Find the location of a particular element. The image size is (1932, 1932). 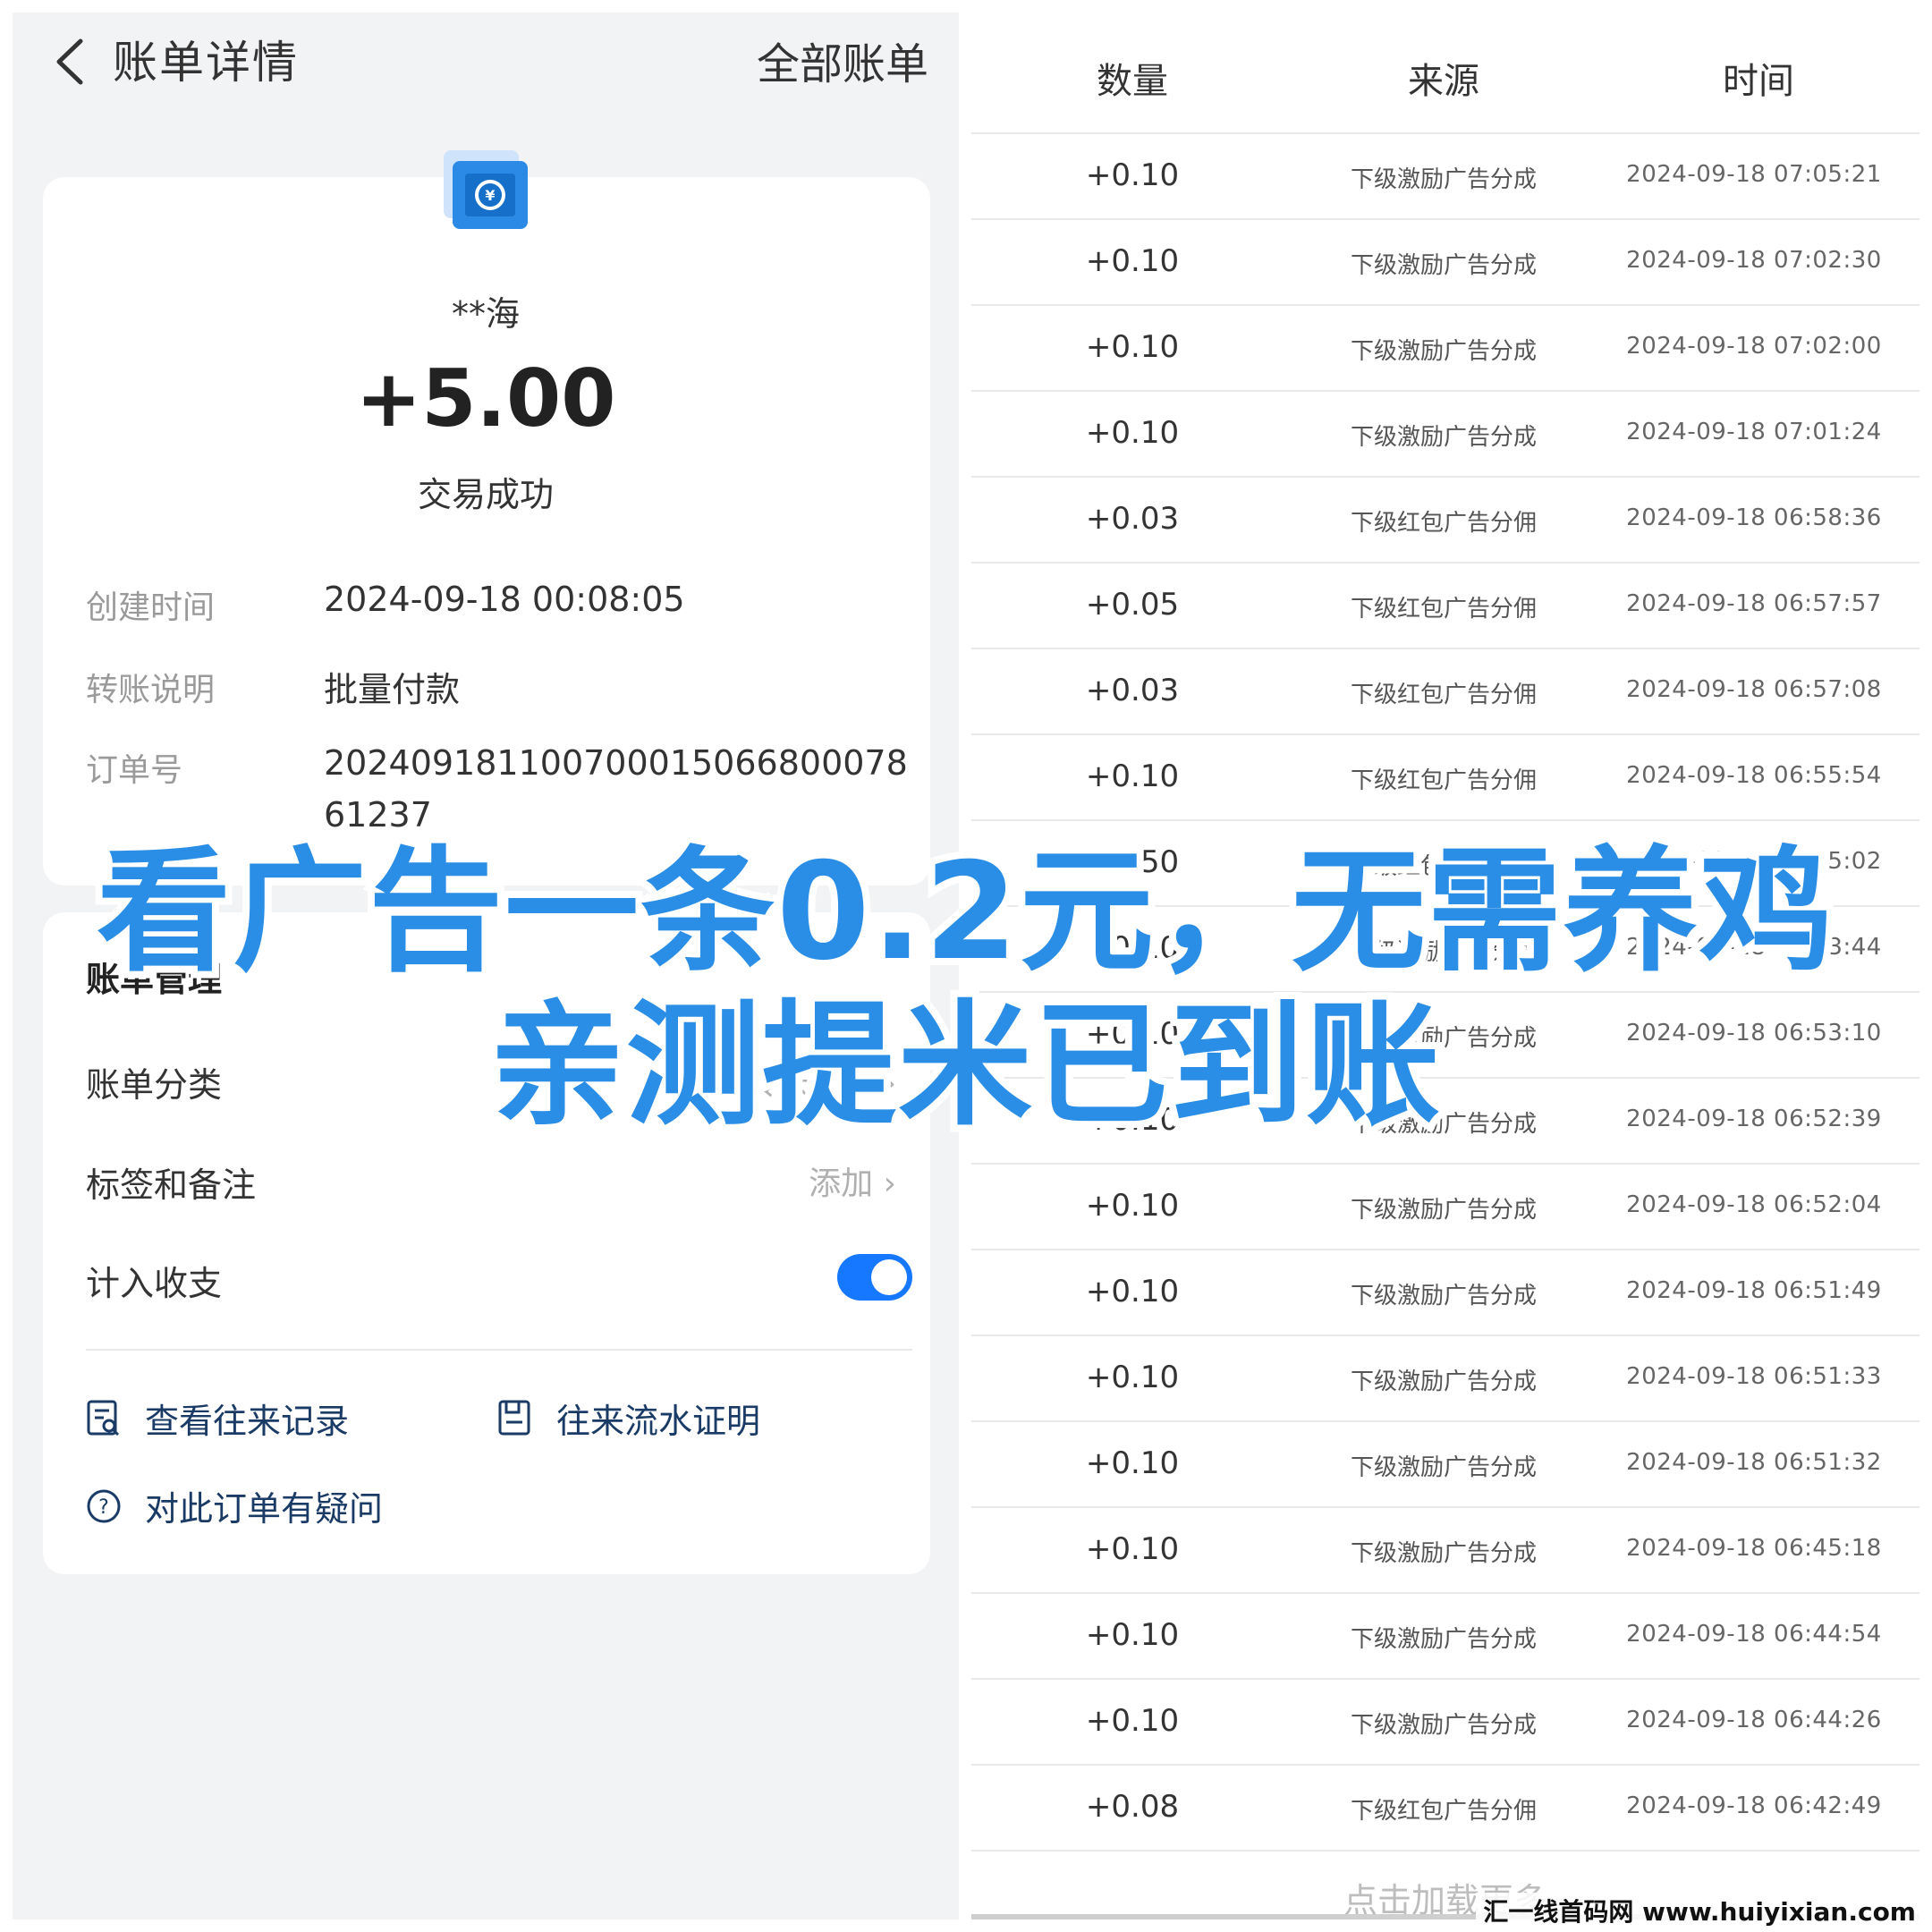

table-row: +0.10 下级激励广告分成 2024-09-18 06:44:26 is located at coordinates (1445, 1721).